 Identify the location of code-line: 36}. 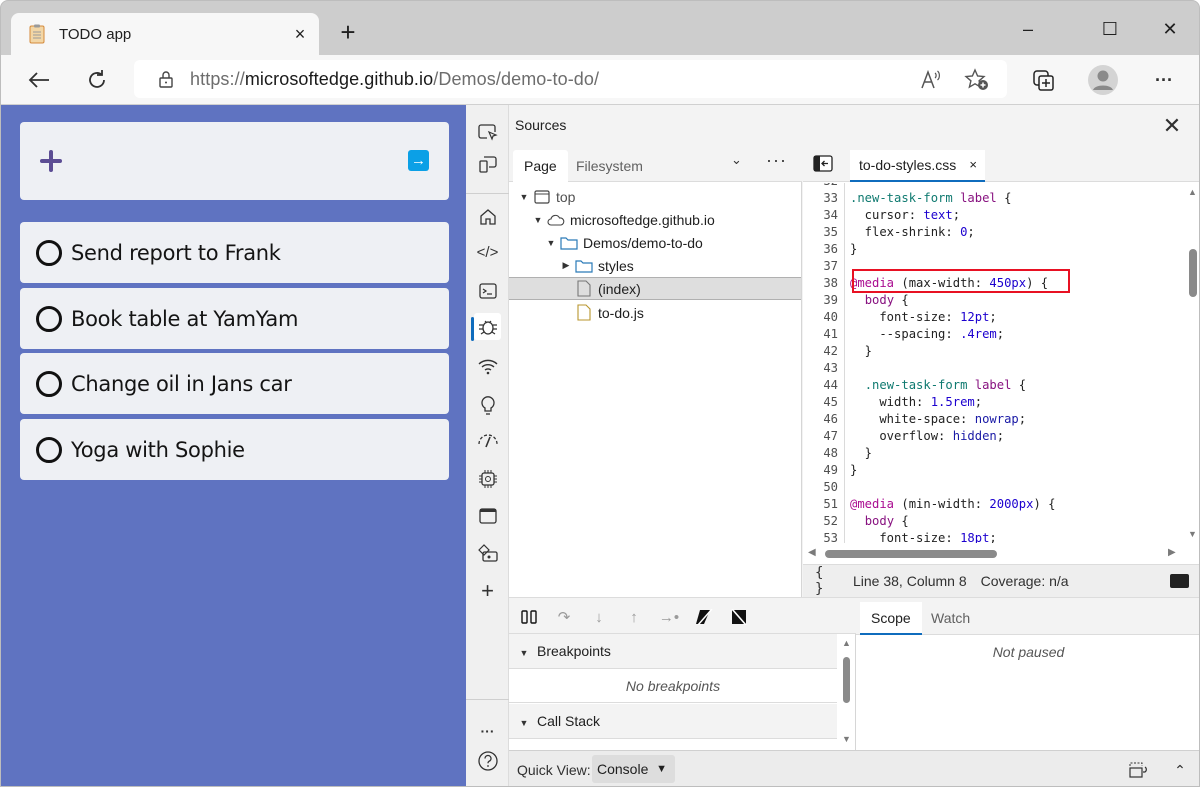
(830, 249).